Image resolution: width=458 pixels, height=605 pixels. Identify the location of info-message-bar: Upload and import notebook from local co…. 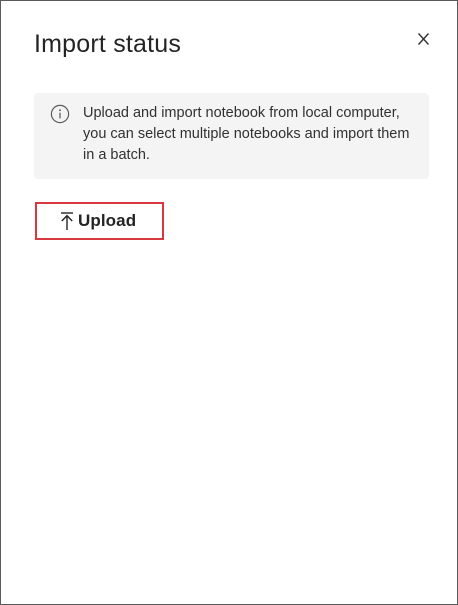
(231, 136).